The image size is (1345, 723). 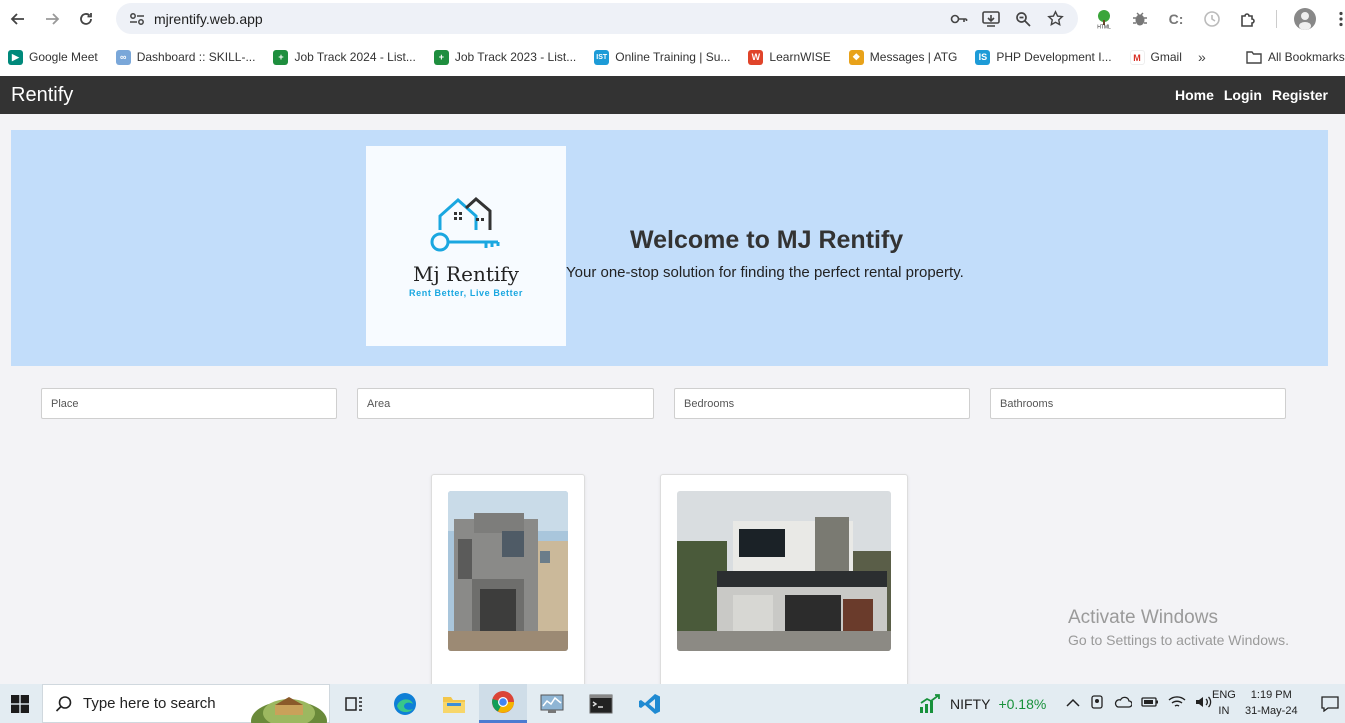 What do you see at coordinates (1271, 711) in the screenshot?
I see `clock-date: 31-May-24` at bounding box center [1271, 711].